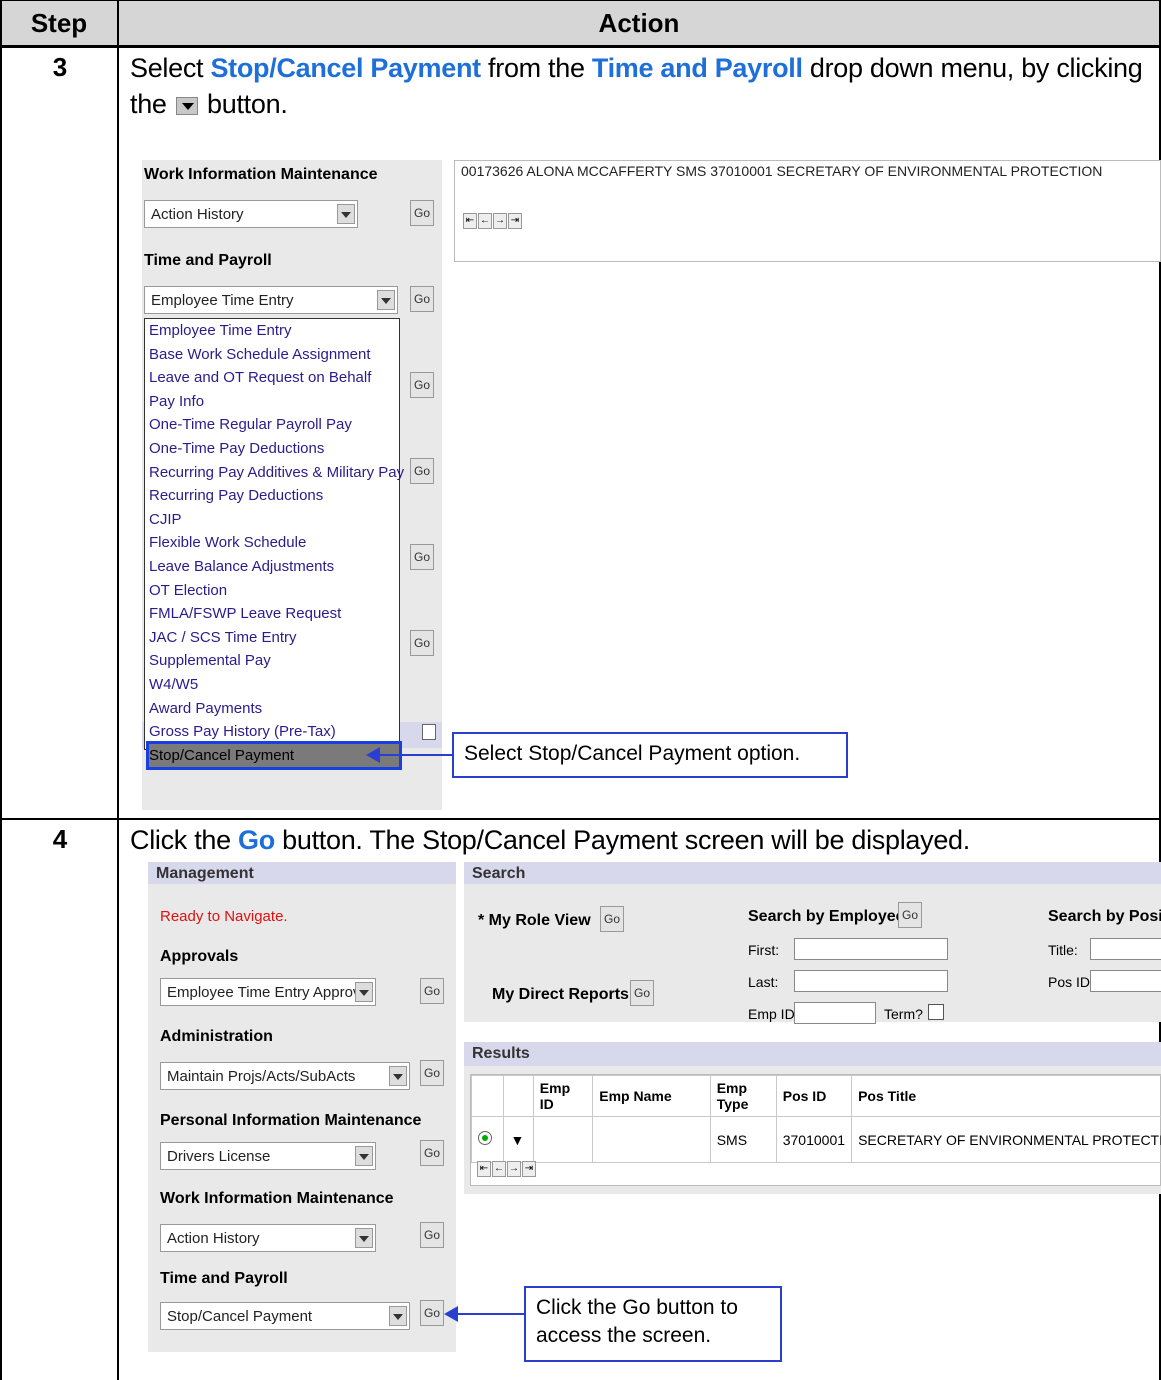 The height and width of the screenshot is (1380, 1161). What do you see at coordinates (216, 1036) in the screenshot?
I see `administration-label: Administration` at bounding box center [216, 1036].